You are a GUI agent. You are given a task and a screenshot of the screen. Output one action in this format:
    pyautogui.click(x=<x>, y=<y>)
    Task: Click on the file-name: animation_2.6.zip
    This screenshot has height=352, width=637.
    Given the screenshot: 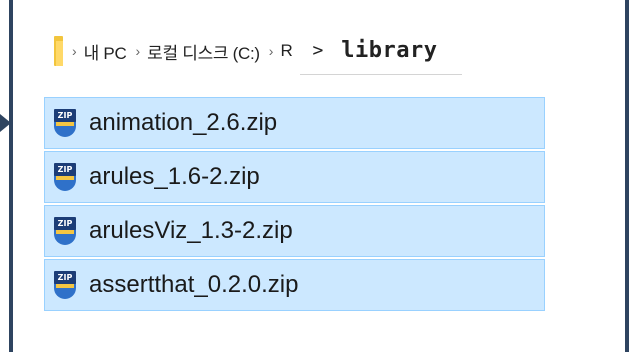 What is the action you would take?
    pyautogui.click(x=183, y=122)
    